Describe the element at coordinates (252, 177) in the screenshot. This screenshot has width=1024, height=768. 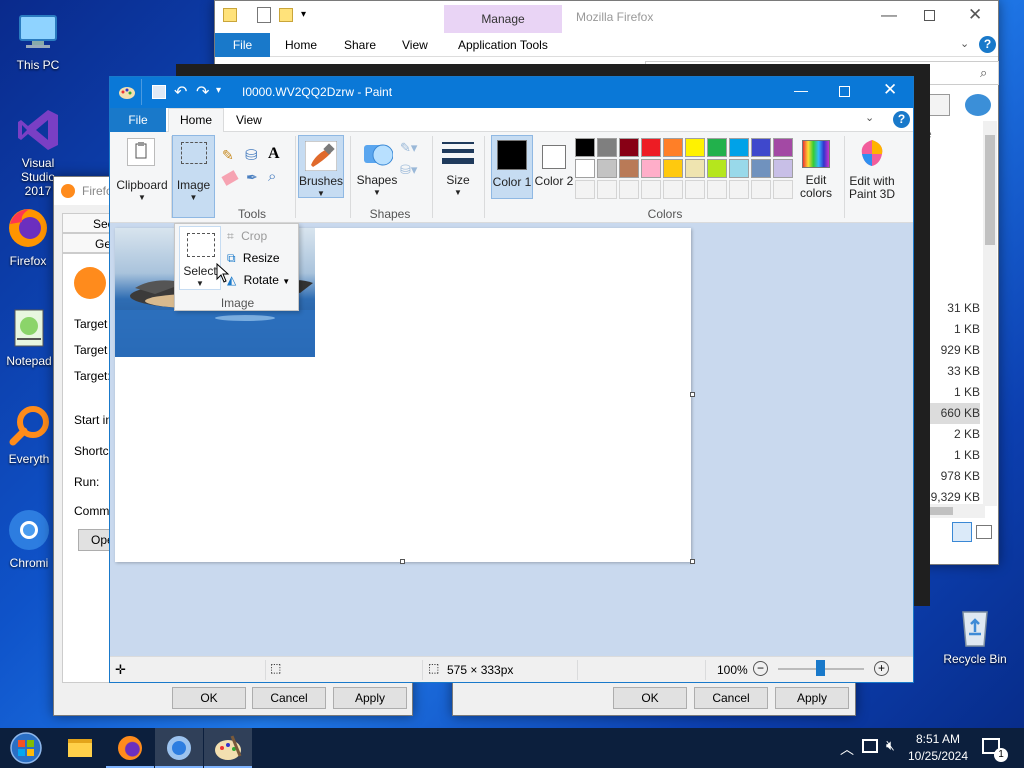
I see `color-picker-icon: ✒` at that location.